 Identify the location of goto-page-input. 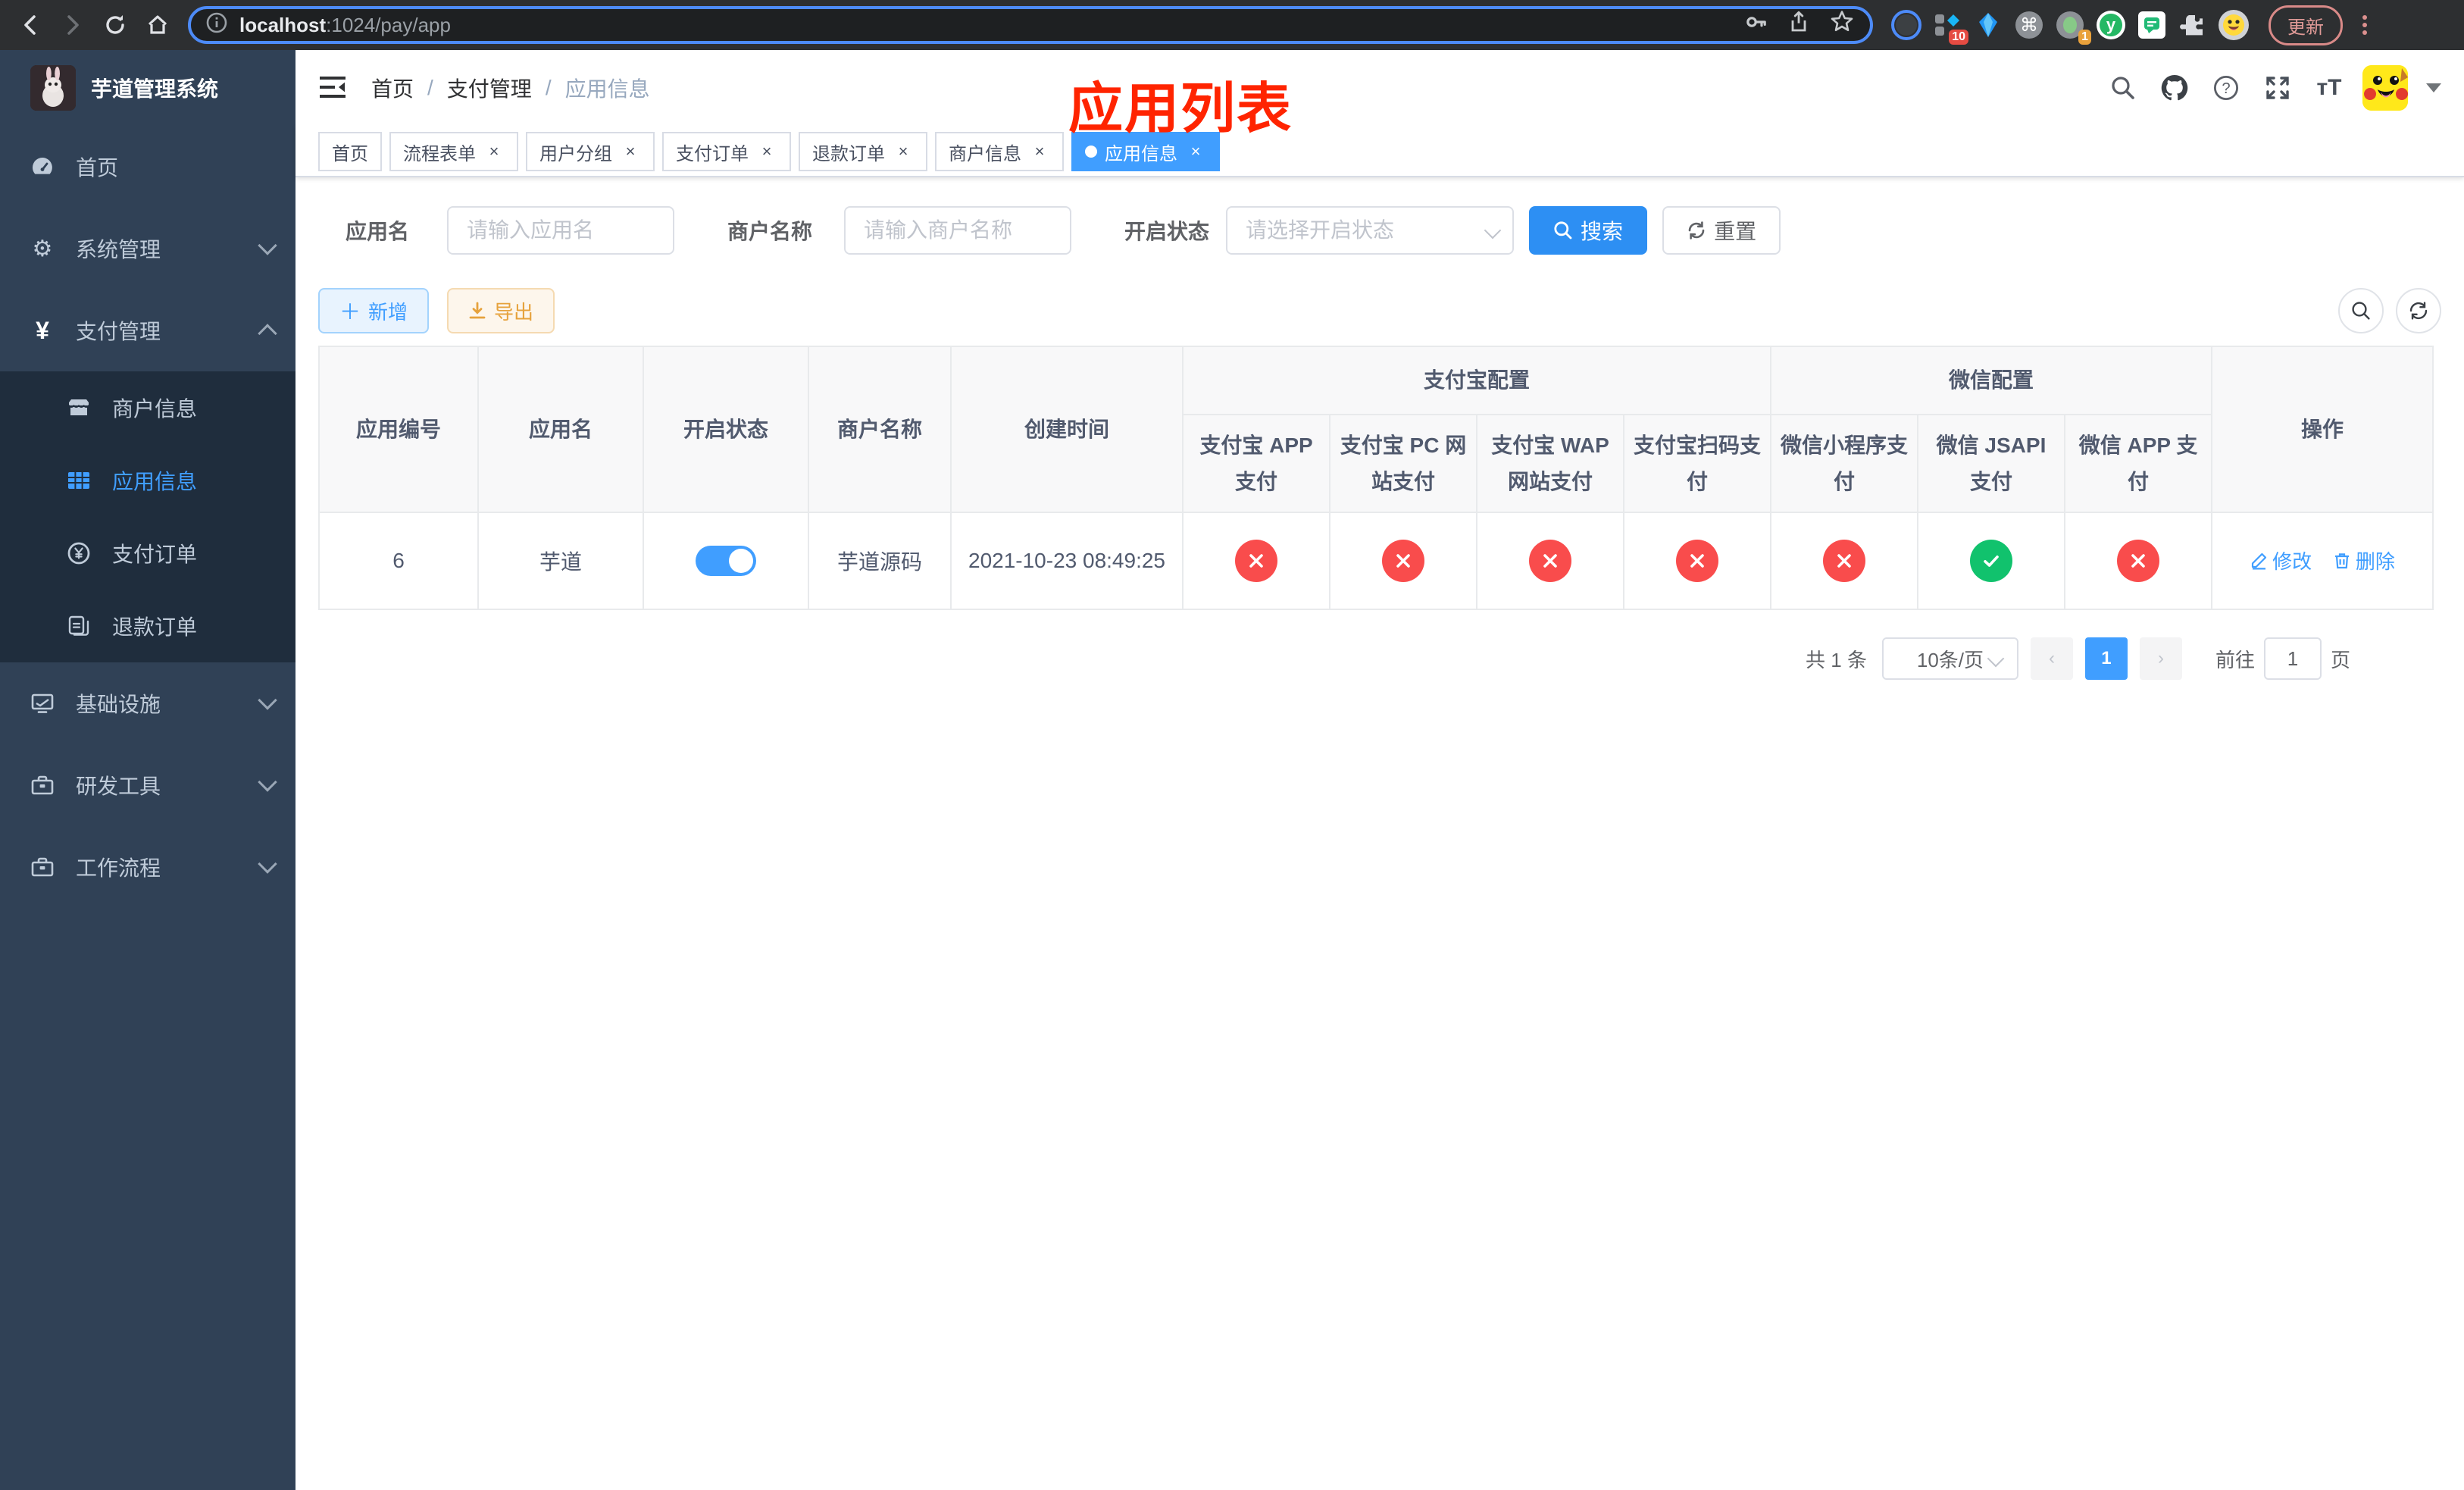
(2292, 659).